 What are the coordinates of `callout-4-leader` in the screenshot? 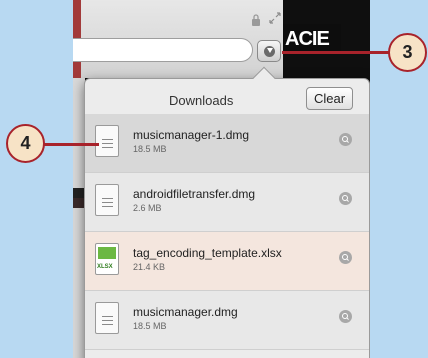 It's located at (71, 144).